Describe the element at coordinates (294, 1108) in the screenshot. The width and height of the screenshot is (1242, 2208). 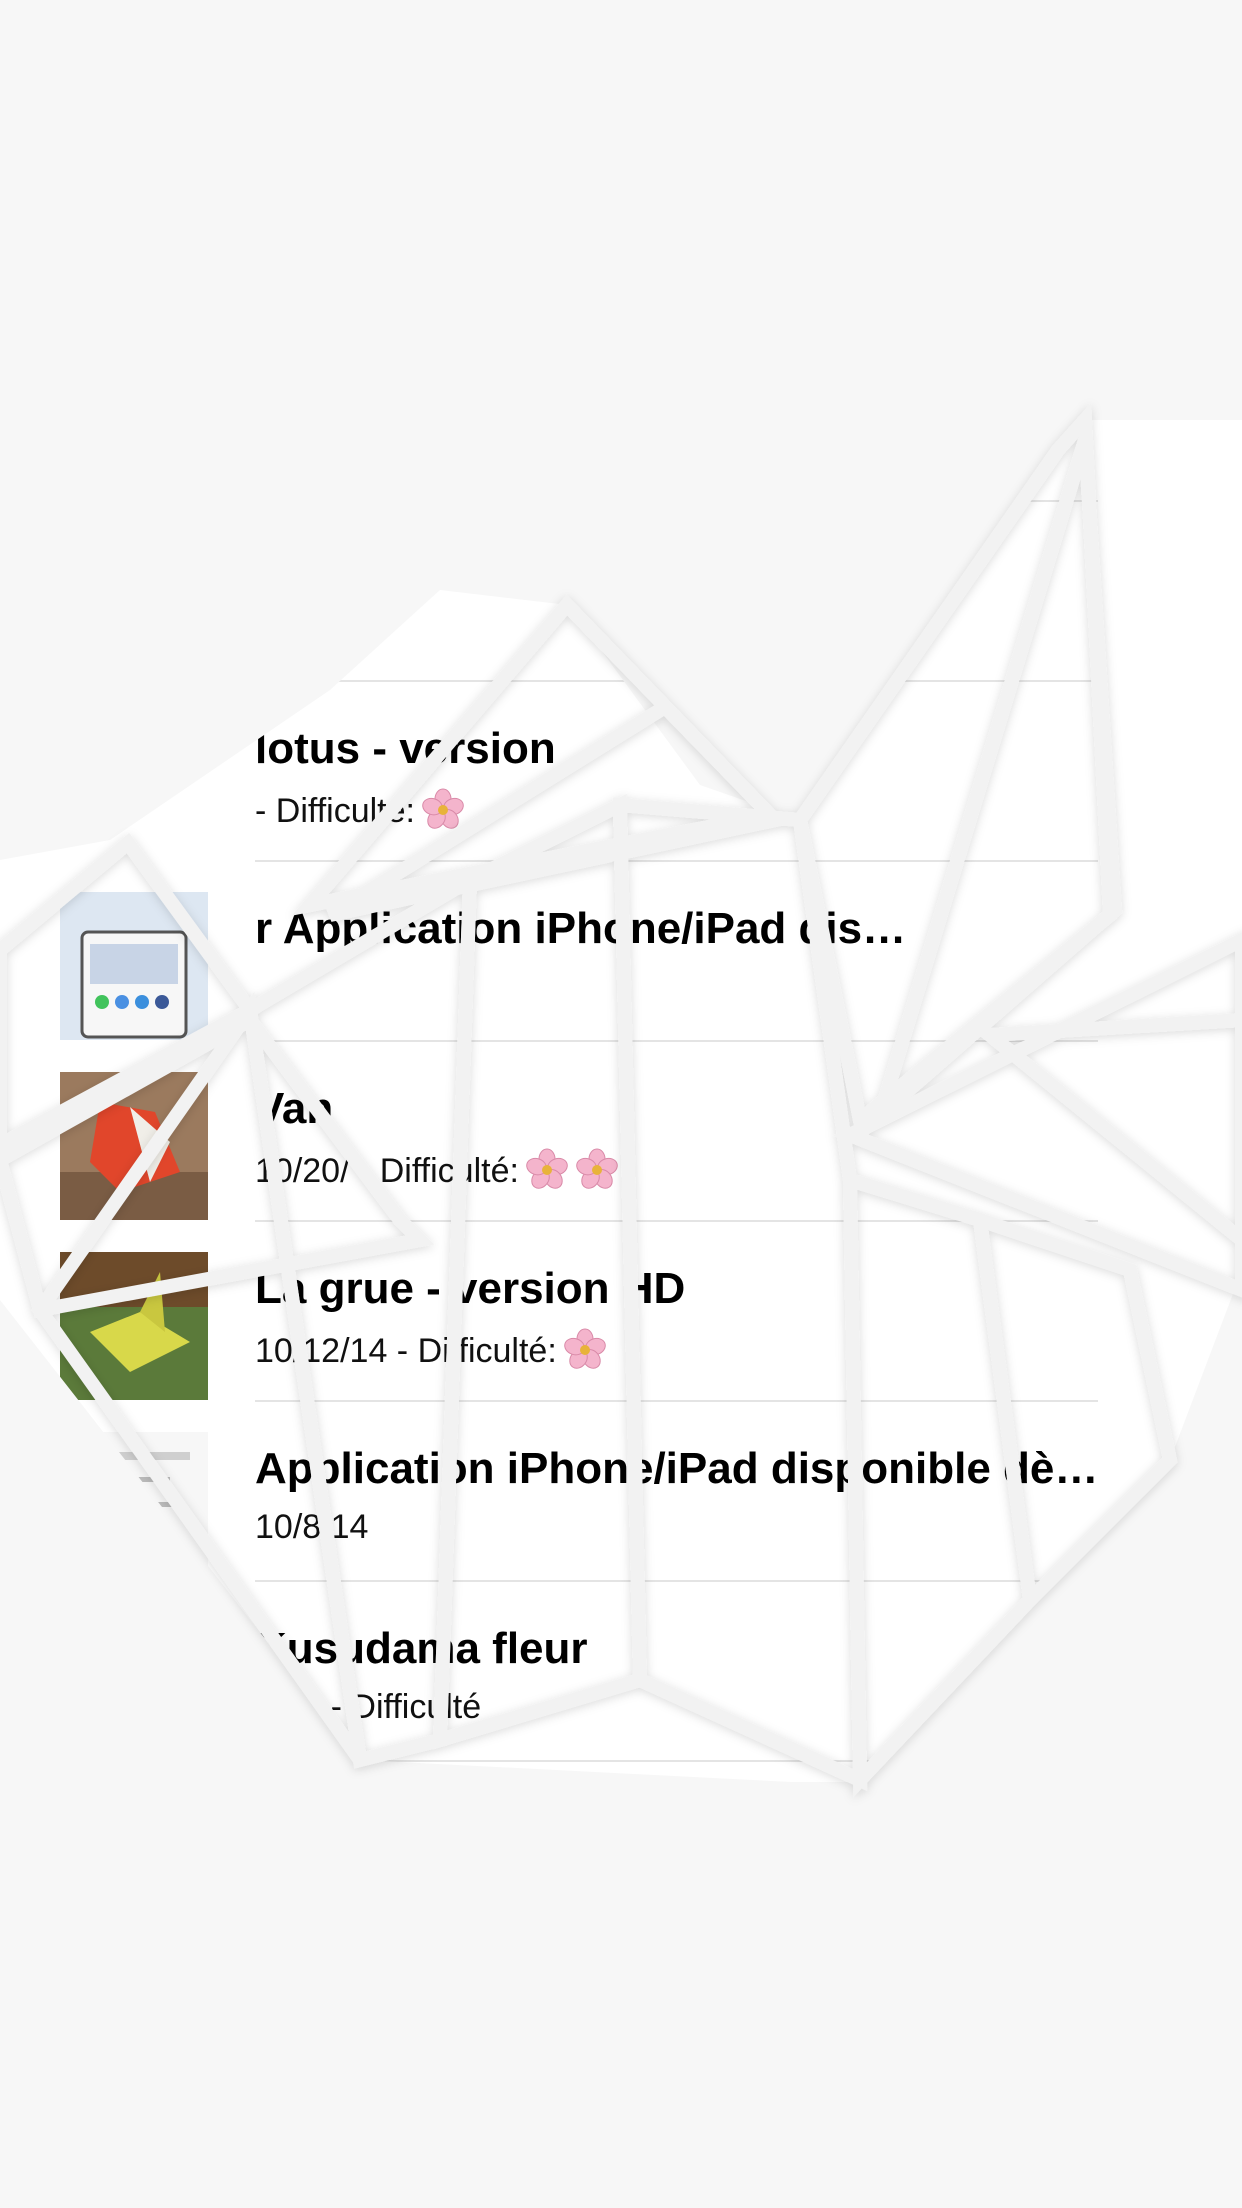
I see `item-title: Van` at that location.